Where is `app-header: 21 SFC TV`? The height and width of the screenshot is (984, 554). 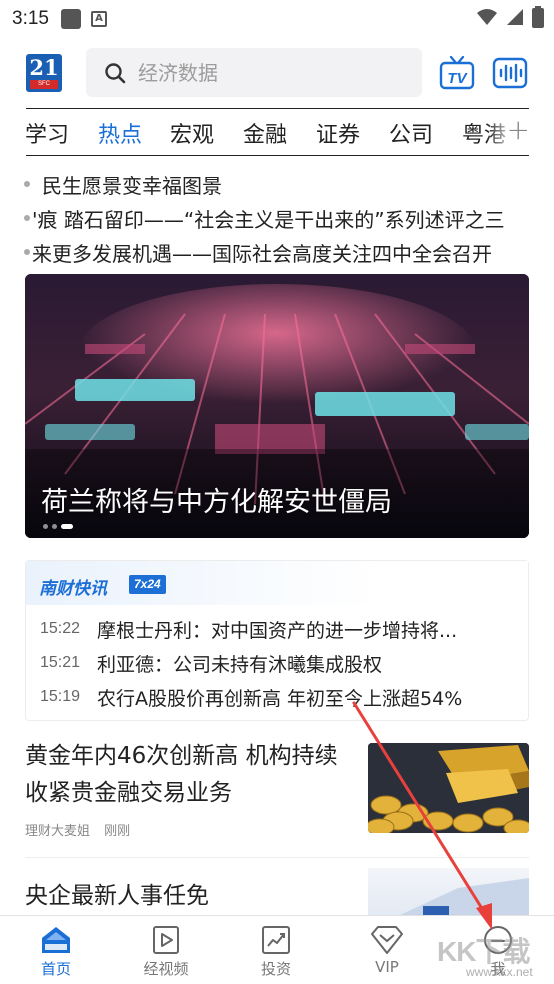
app-header: 21 SFC TV is located at coordinates (277, 73).